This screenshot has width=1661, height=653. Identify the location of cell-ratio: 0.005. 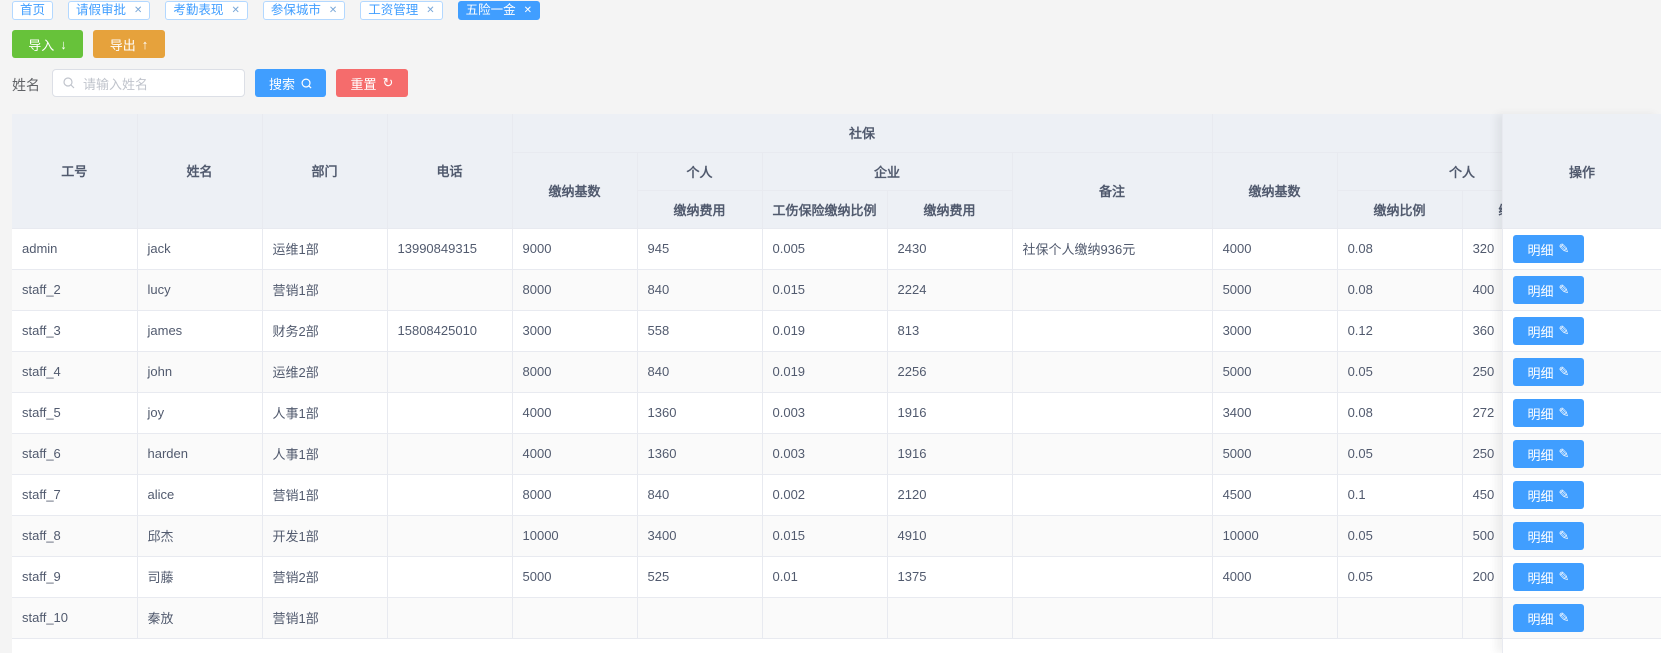
(825, 249).